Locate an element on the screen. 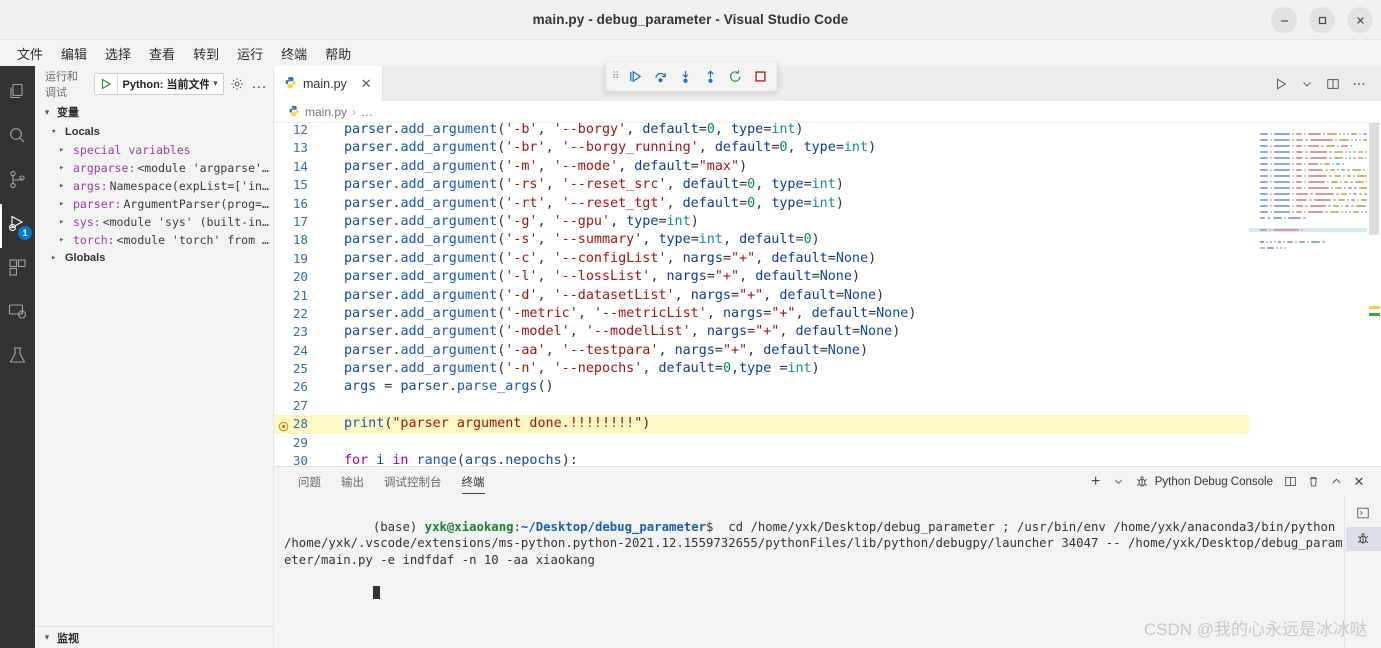 This screenshot has width=1381, height=648. tree-node-sys: ▸ sys: <module 'sys' (built-in)> is located at coordinates (154, 222).